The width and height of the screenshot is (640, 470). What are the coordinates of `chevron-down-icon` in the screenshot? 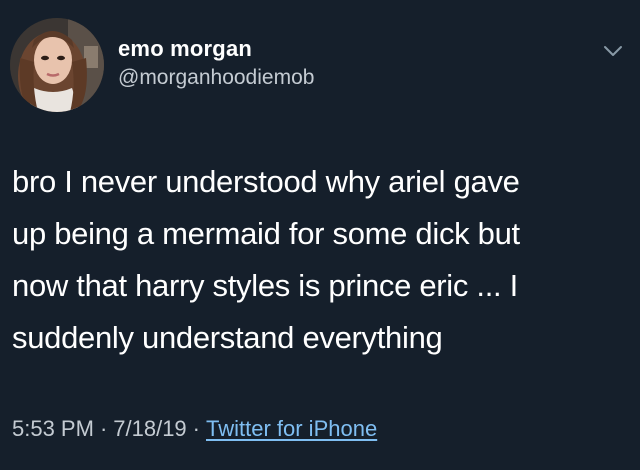 It's located at (613, 51).